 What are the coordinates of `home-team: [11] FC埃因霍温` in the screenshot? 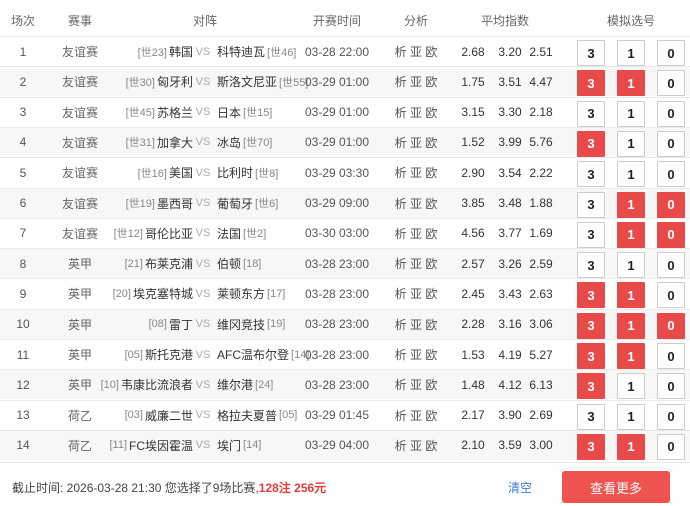 It's located at (151, 445).